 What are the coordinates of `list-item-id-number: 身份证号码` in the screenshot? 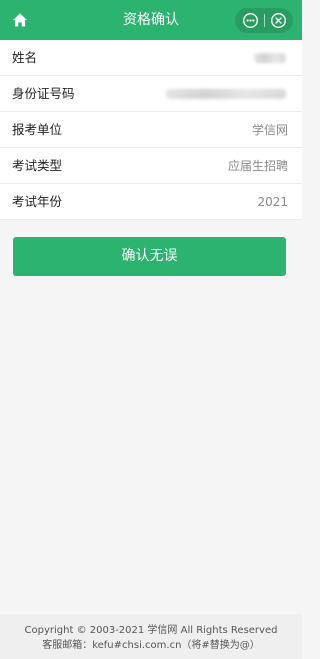 It's located at (151, 94).